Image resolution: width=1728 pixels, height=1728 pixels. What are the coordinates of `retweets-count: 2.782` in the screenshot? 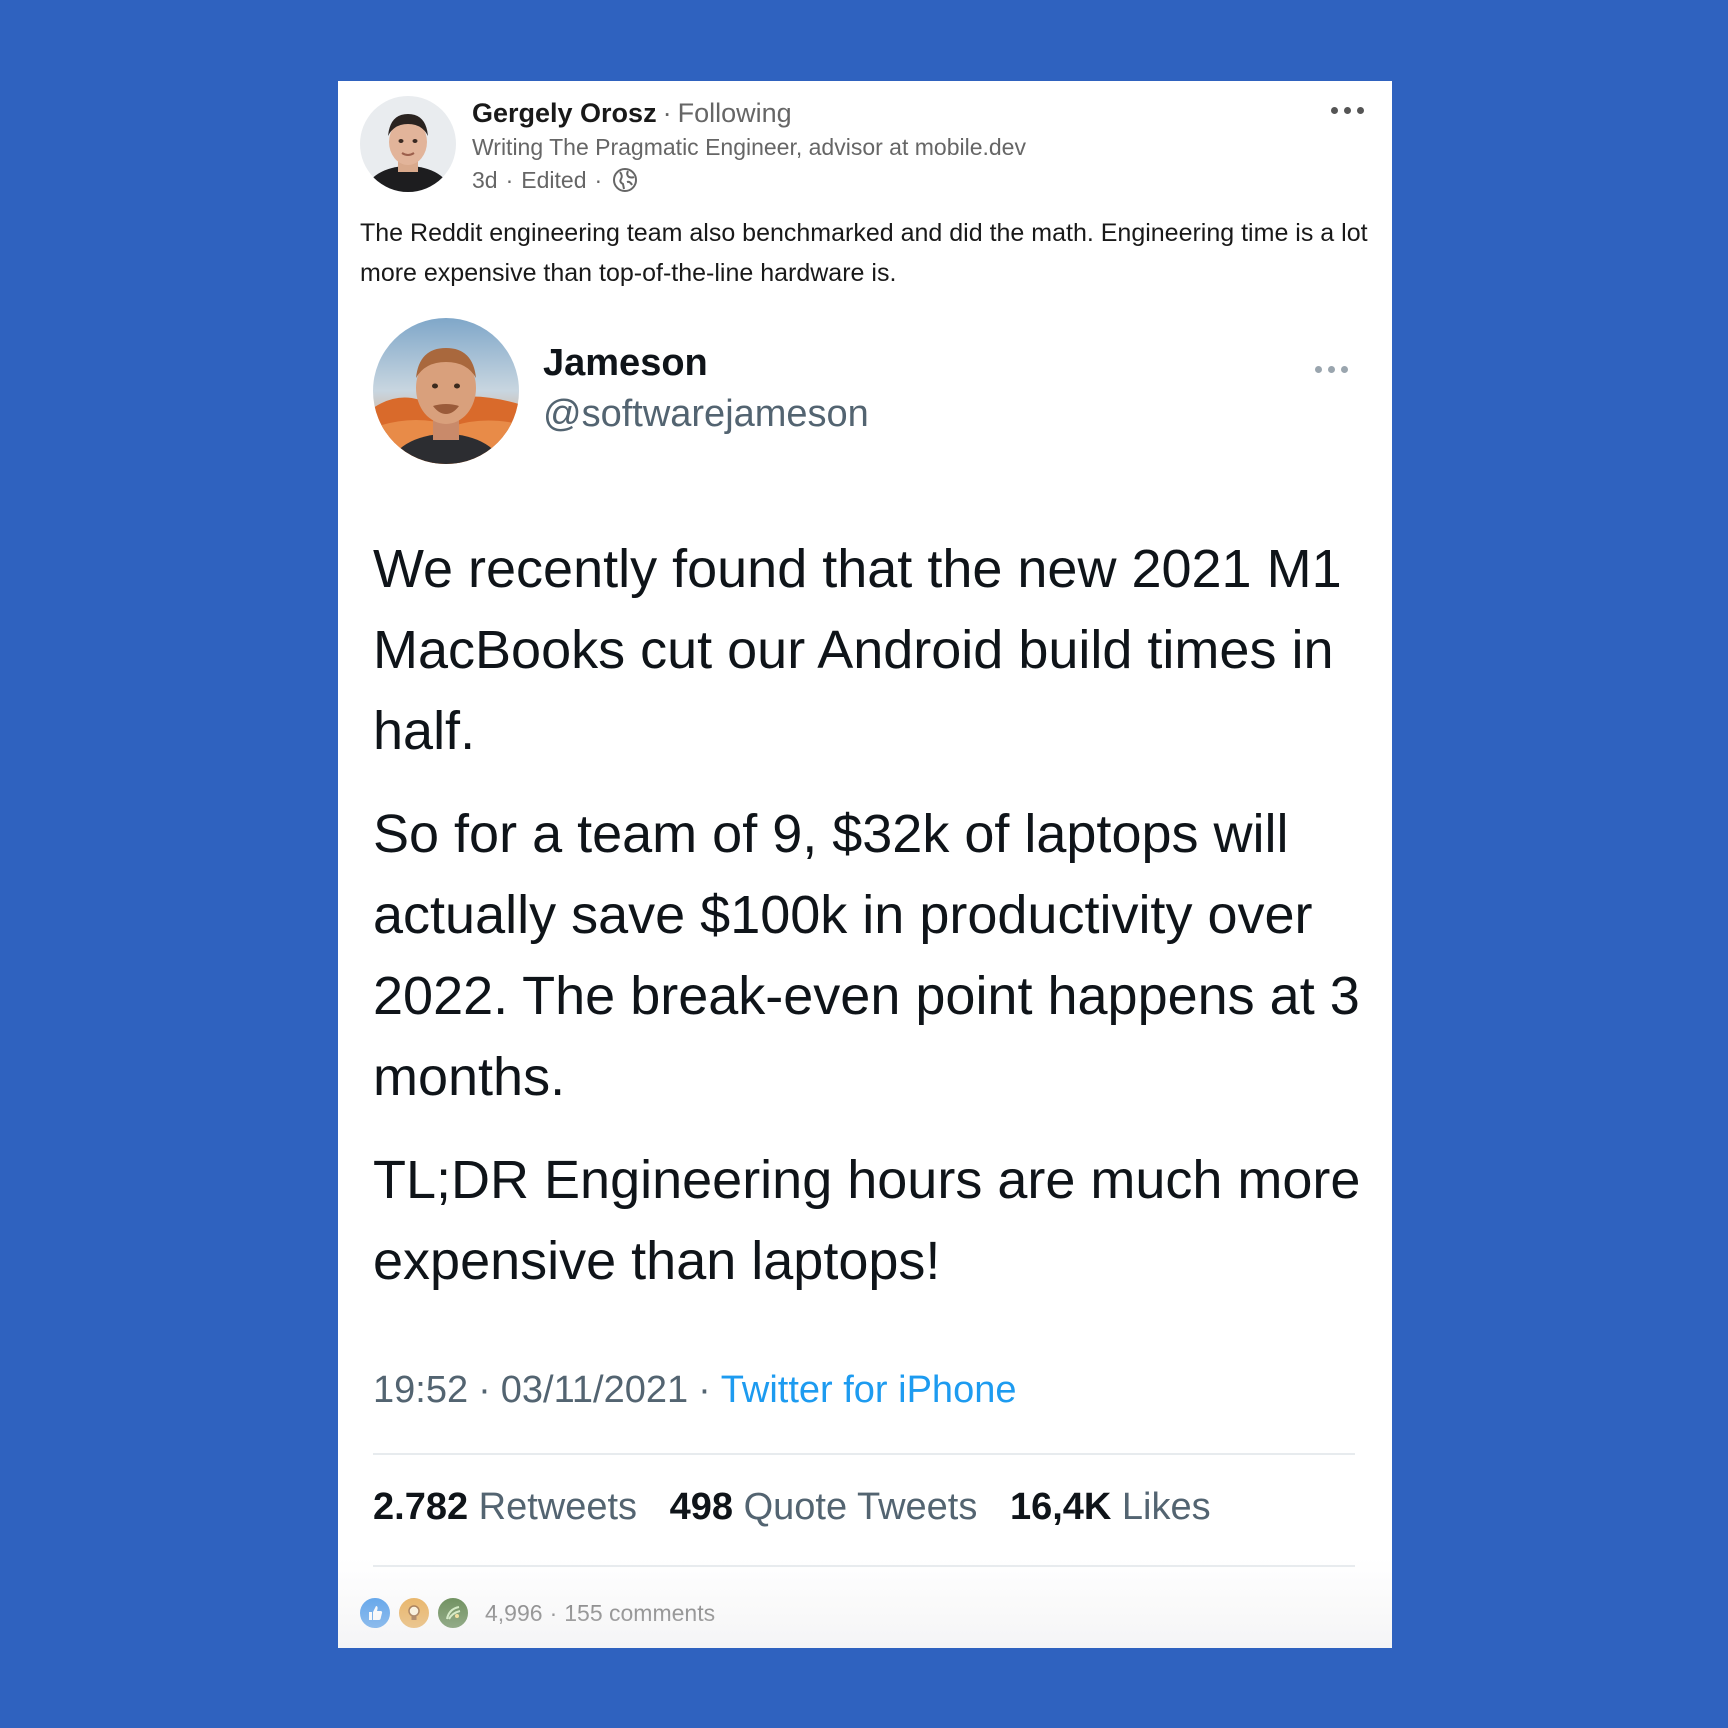 It's located at (421, 1507).